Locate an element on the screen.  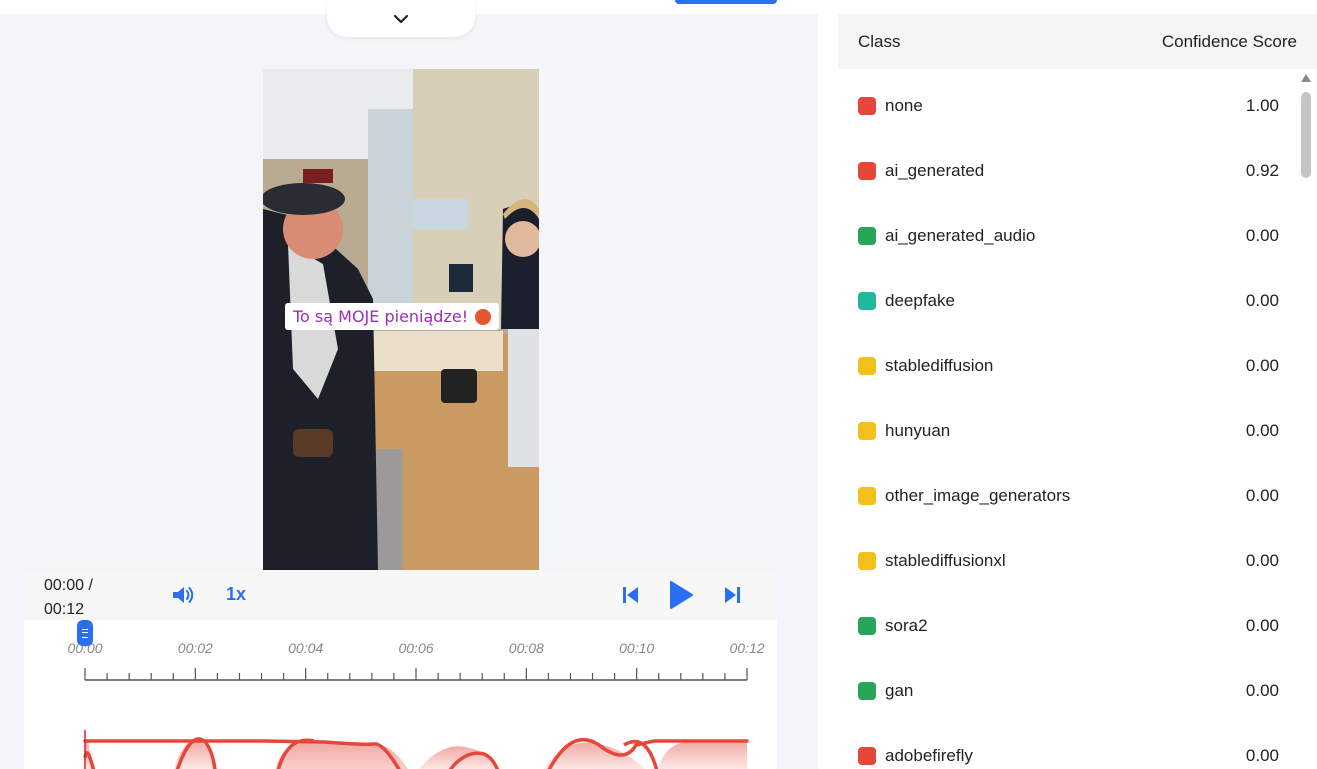
playback-speed-button: 1x is located at coordinates (236, 594).